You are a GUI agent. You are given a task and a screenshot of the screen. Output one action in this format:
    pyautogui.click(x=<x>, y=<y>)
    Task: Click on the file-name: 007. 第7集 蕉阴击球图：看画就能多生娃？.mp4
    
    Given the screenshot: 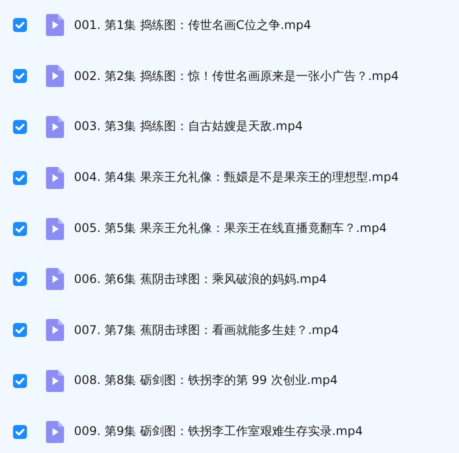 What is the action you would take?
    pyautogui.click(x=206, y=330)
    